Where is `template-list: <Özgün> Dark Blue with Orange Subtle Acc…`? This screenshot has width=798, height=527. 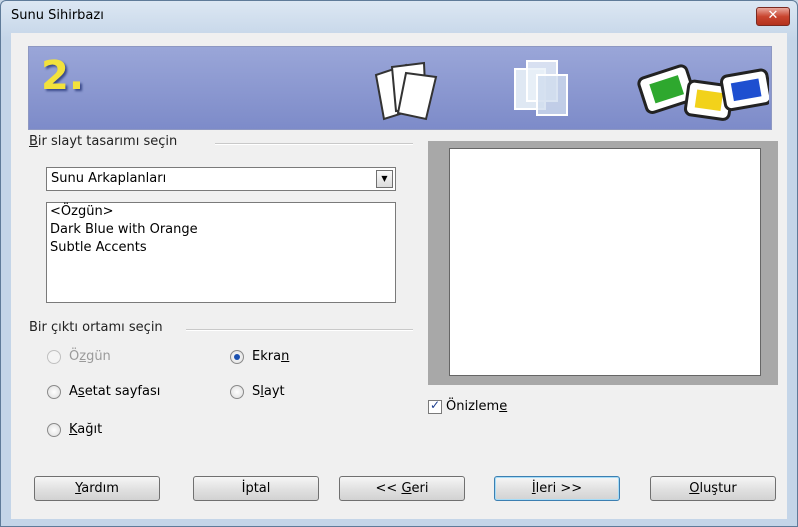
template-list: <Özgün> Dark Blue with Orange Subtle Acc… is located at coordinates (221, 252).